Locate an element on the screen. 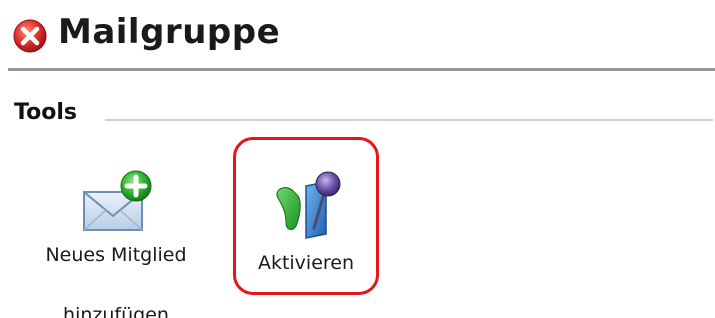  new-member-button: Neues Mitglied hinzufügen is located at coordinates (116, 243).